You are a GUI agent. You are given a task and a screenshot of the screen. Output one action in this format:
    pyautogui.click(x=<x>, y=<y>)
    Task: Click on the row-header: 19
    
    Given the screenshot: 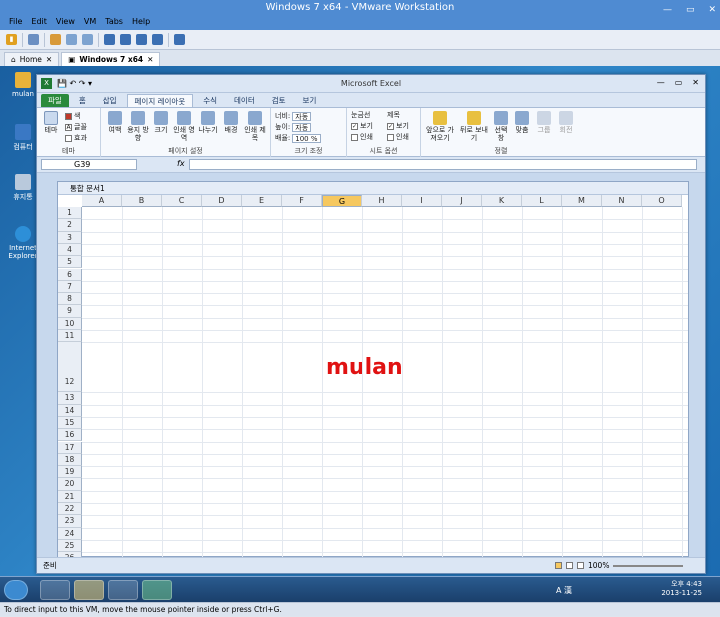 What is the action you would take?
    pyautogui.click(x=70, y=472)
    